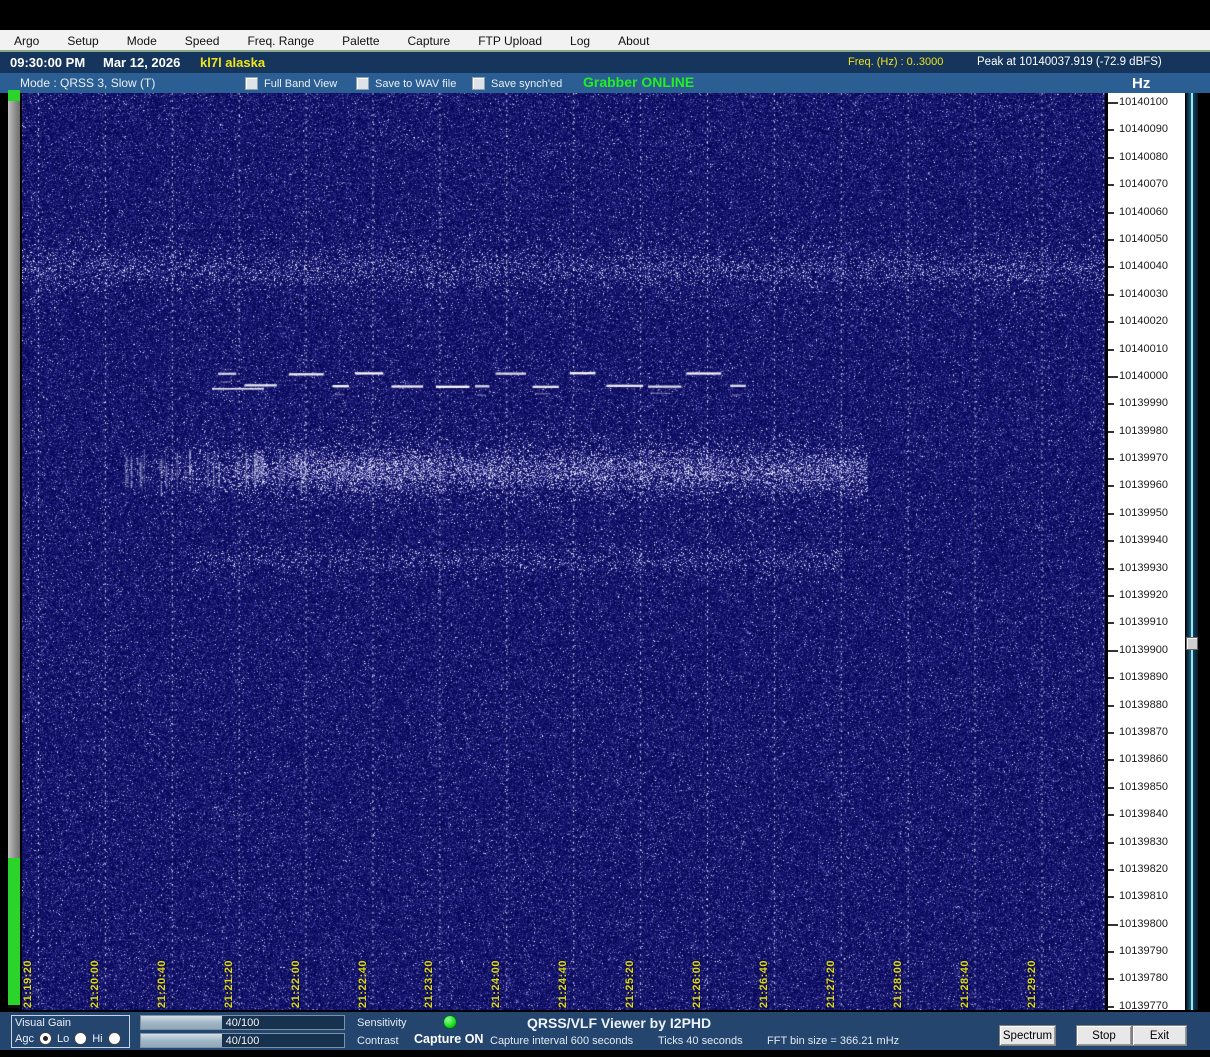 The image size is (1210, 1057). Describe the element at coordinates (45, 1038) in the screenshot. I see `radio-agc` at that location.